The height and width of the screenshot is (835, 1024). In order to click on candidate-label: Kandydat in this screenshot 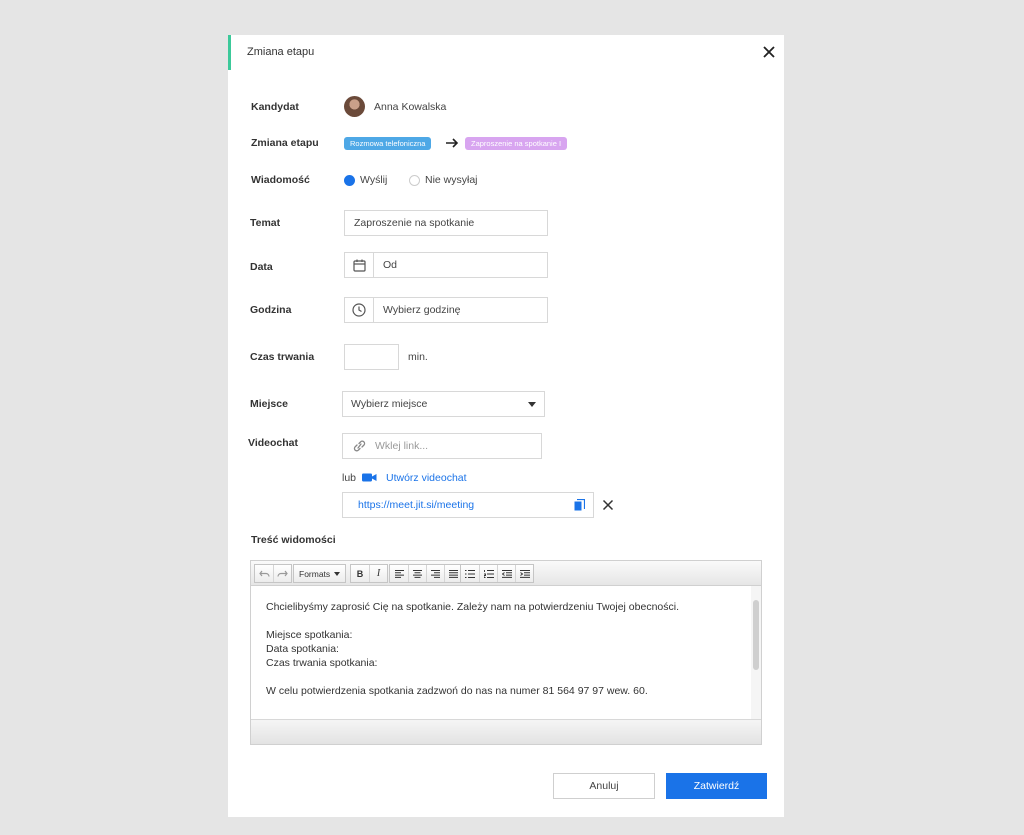, I will do `click(275, 107)`.